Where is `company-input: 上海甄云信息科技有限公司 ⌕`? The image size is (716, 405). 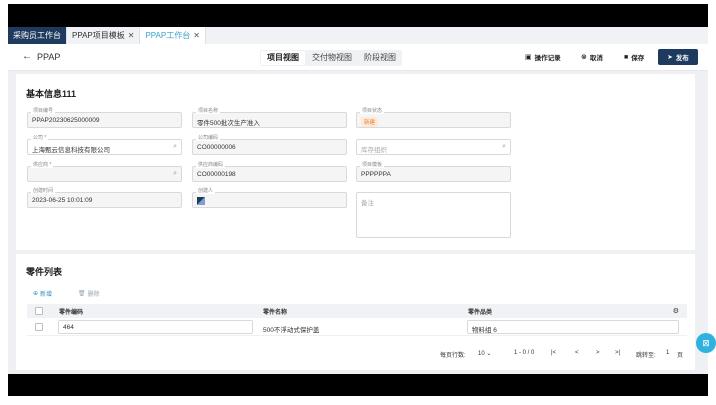
company-input: 上海甄云信息科技有限公司 ⌕ is located at coordinates (104, 147).